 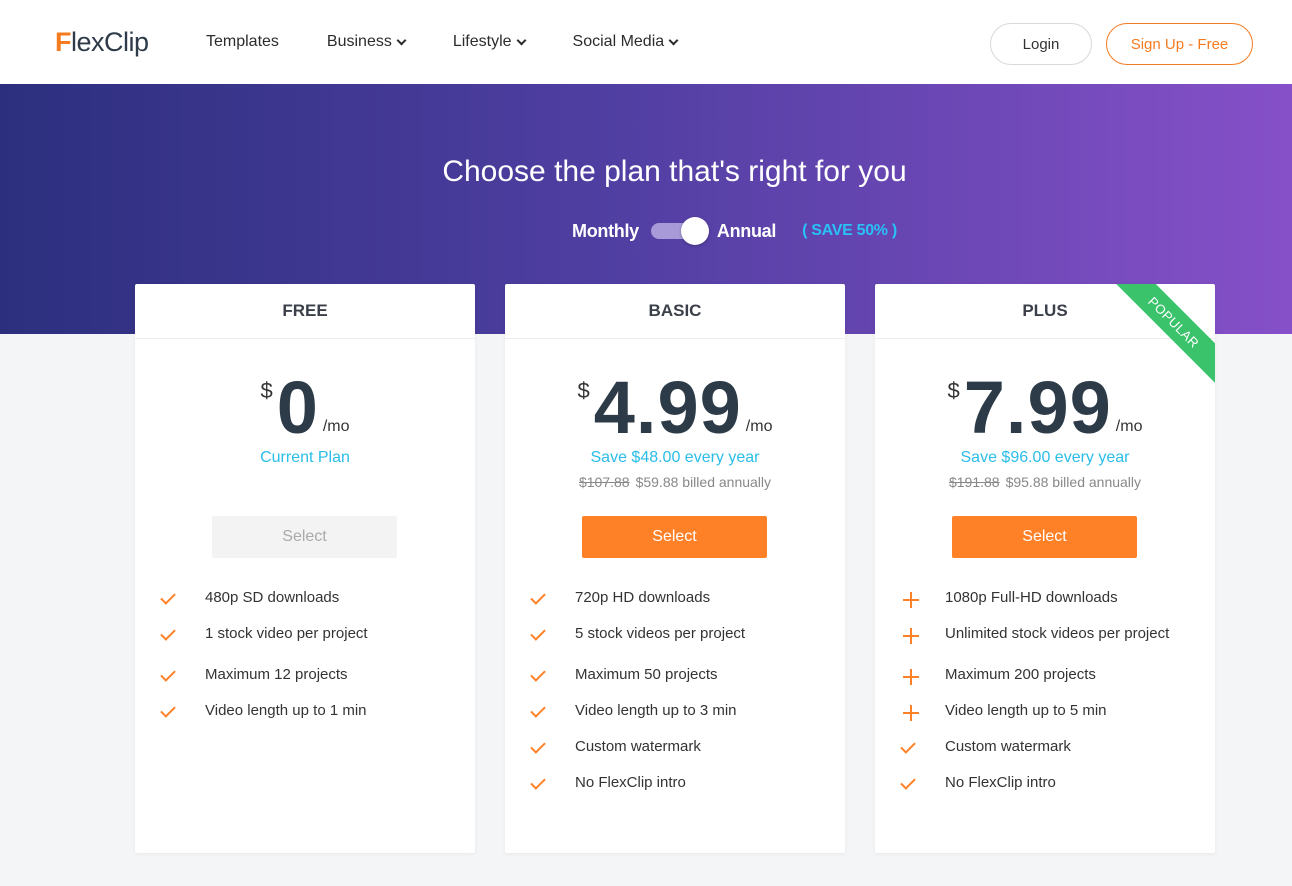 I want to click on page-title: Choose the plan that's right for you, so click(x=674, y=171).